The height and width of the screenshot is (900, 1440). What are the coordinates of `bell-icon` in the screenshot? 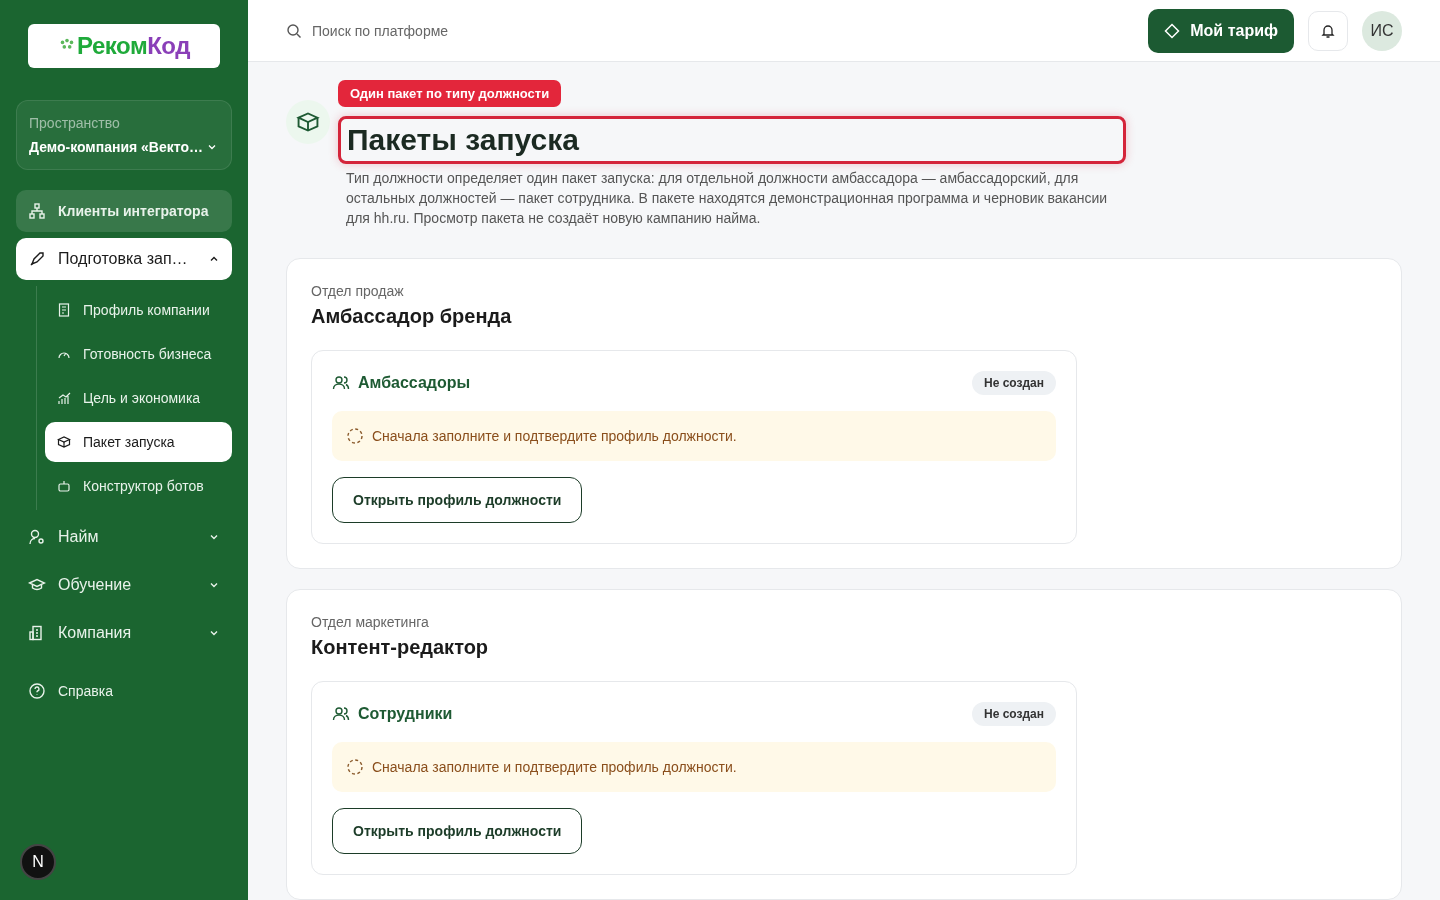 It's located at (1328, 30).